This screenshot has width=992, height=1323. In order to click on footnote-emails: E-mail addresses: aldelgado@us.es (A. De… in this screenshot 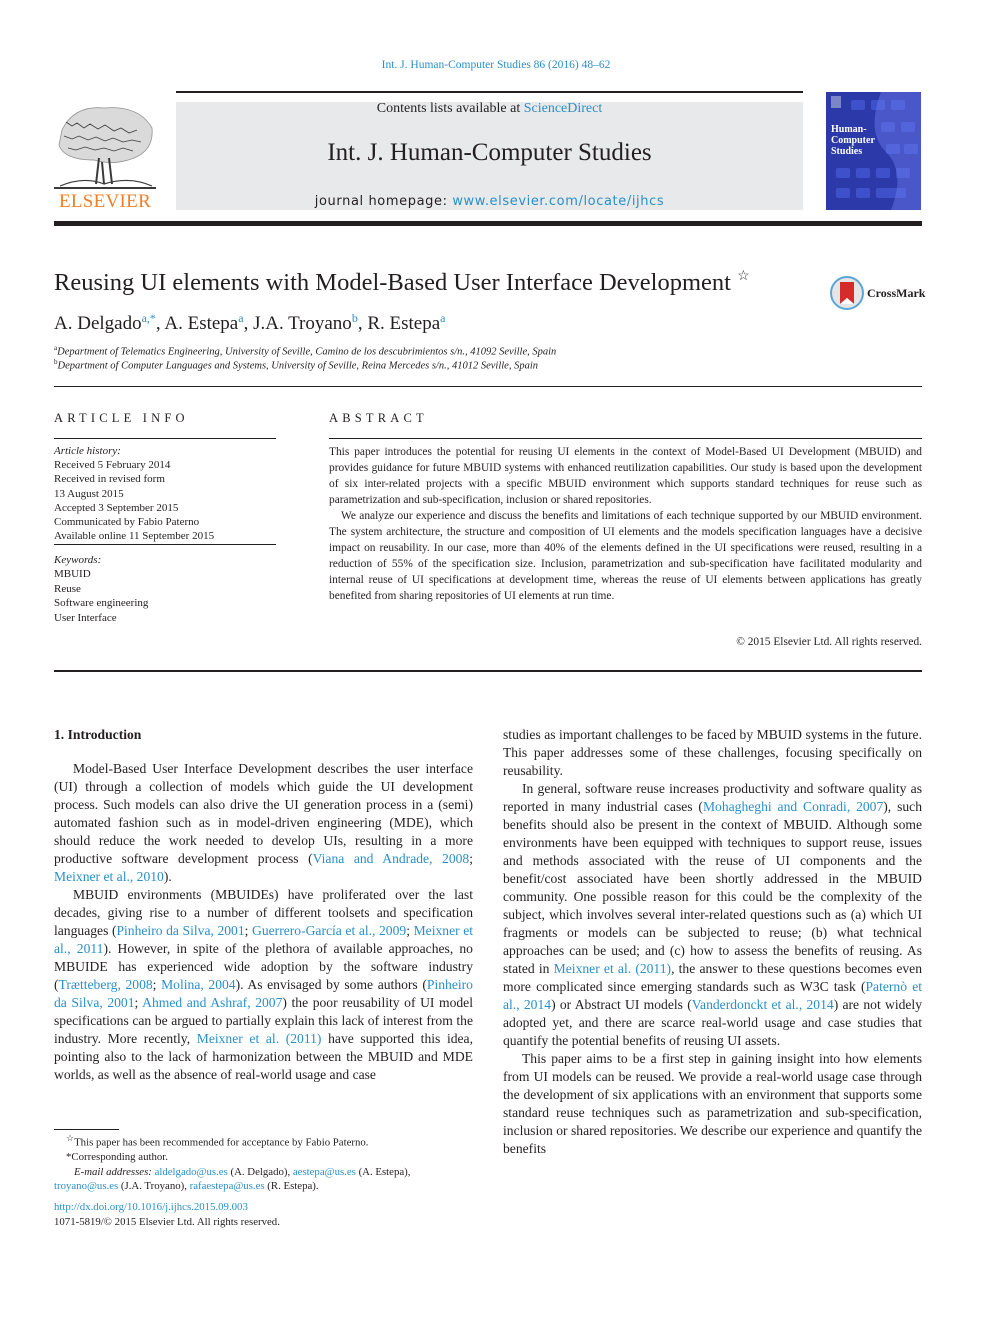, I will do `click(264, 1179)`.